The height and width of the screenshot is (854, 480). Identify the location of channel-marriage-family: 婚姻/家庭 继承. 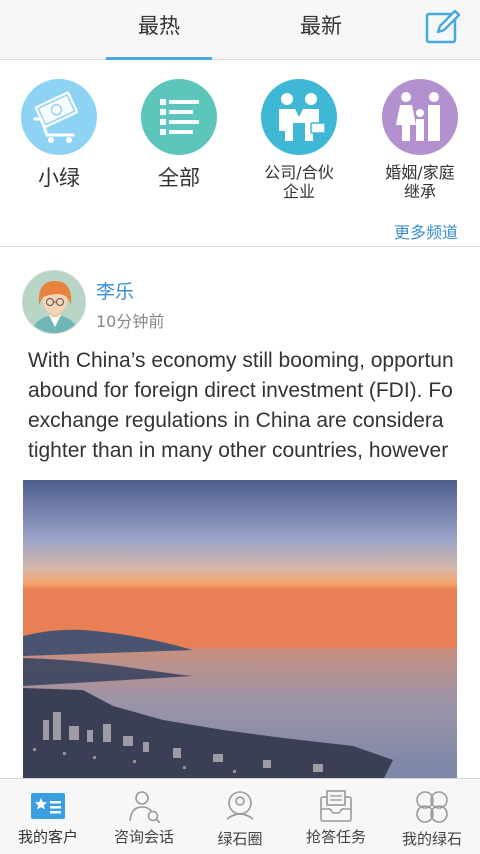
(420, 140).